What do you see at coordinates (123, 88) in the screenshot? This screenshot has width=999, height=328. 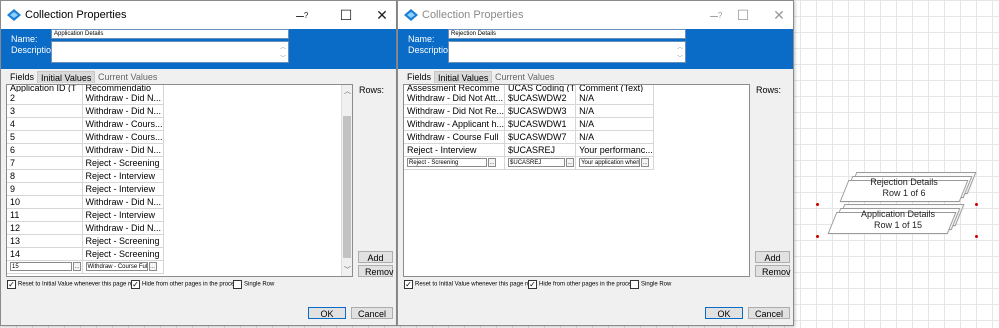 I see `column-header: Recommendatio` at bounding box center [123, 88].